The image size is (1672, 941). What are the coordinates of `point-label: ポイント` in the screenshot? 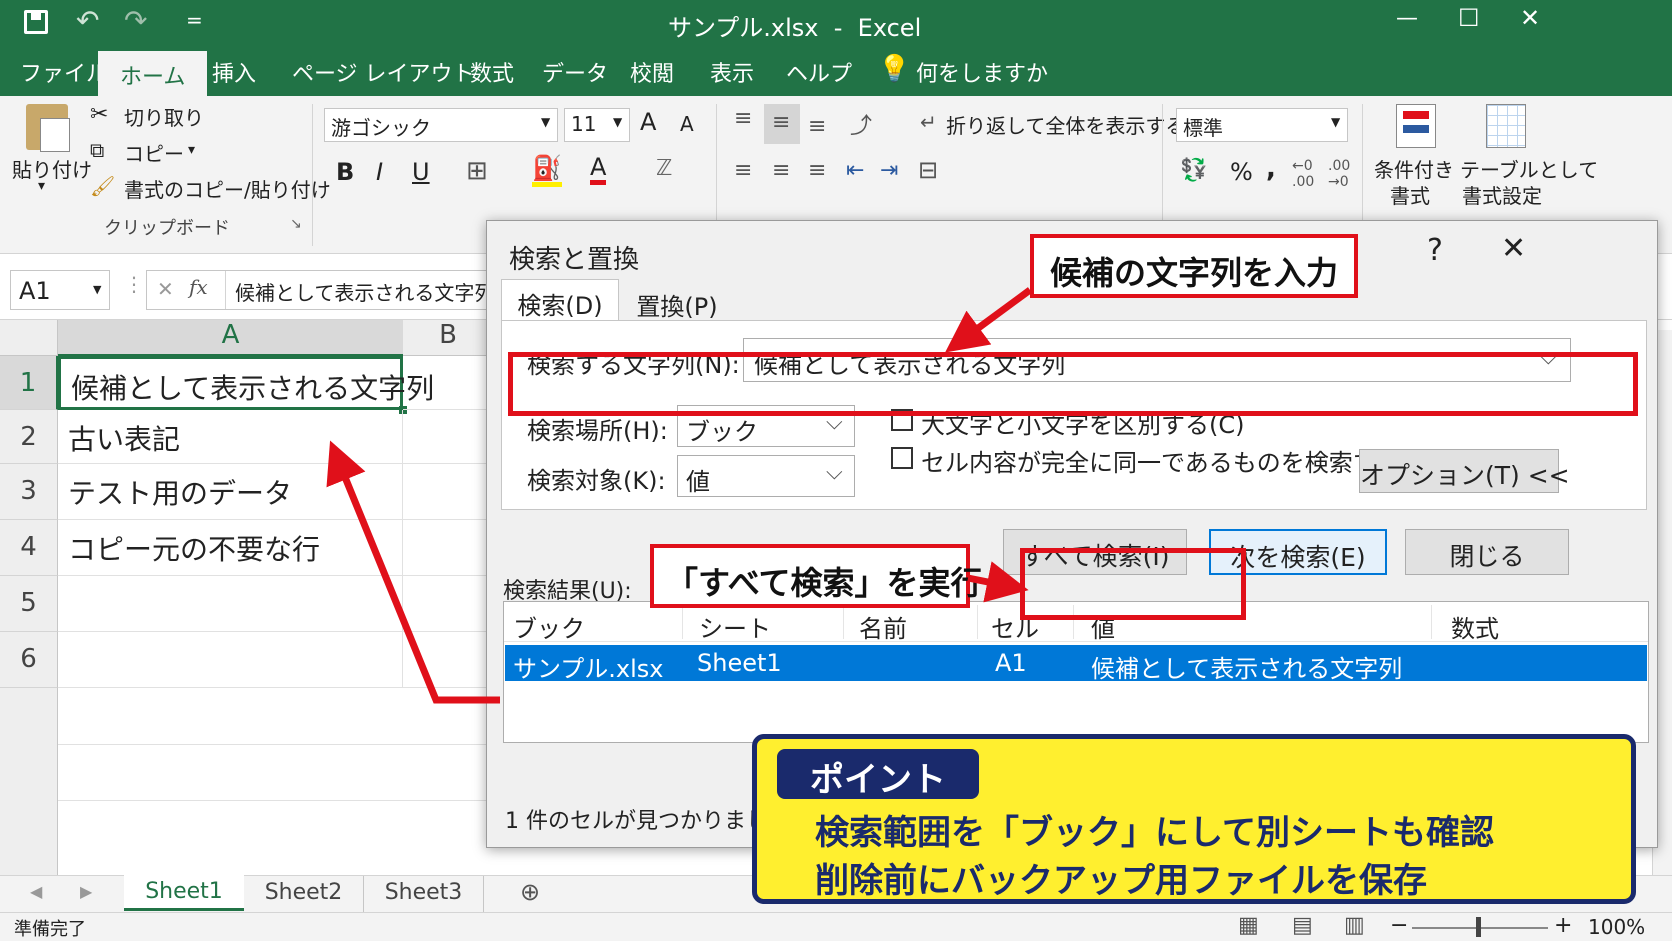 It's located at (878, 774).